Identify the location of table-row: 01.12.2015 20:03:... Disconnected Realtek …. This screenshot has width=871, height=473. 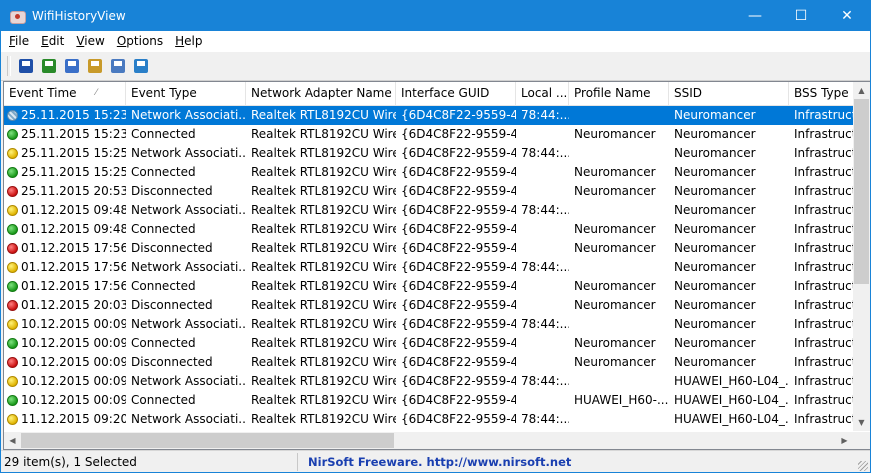
(430, 305).